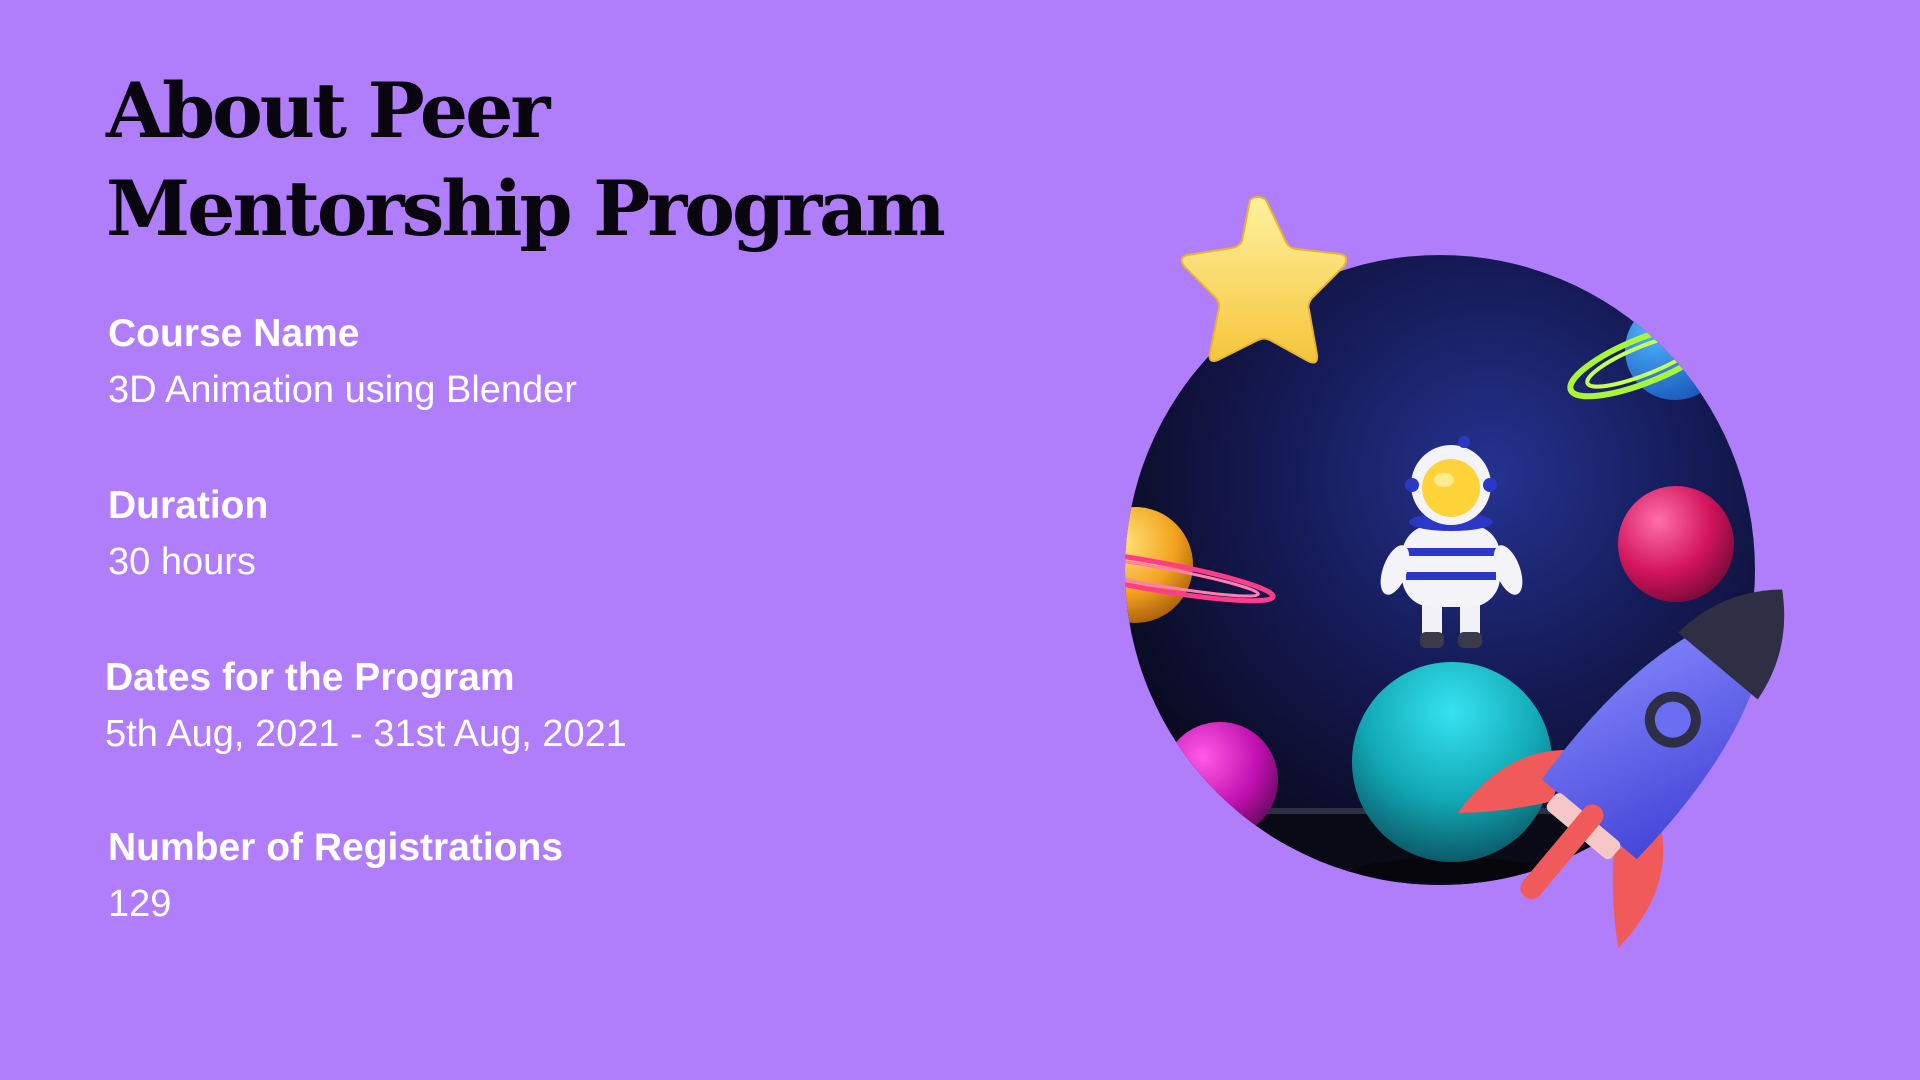 This screenshot has height=1080, width=1920. Describe the element at coordinates (335, 876) in the screenshot. I see `registrations-block: Number of Registrations 129` at that location.